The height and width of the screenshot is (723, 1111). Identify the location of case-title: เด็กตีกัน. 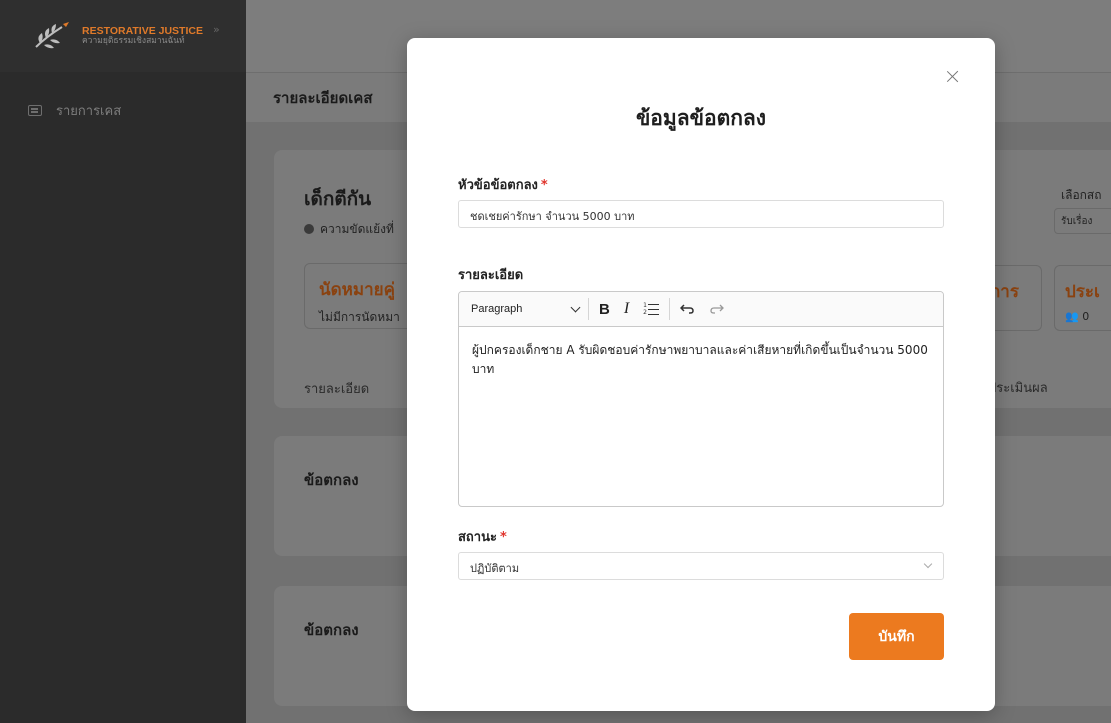
(338, 199).